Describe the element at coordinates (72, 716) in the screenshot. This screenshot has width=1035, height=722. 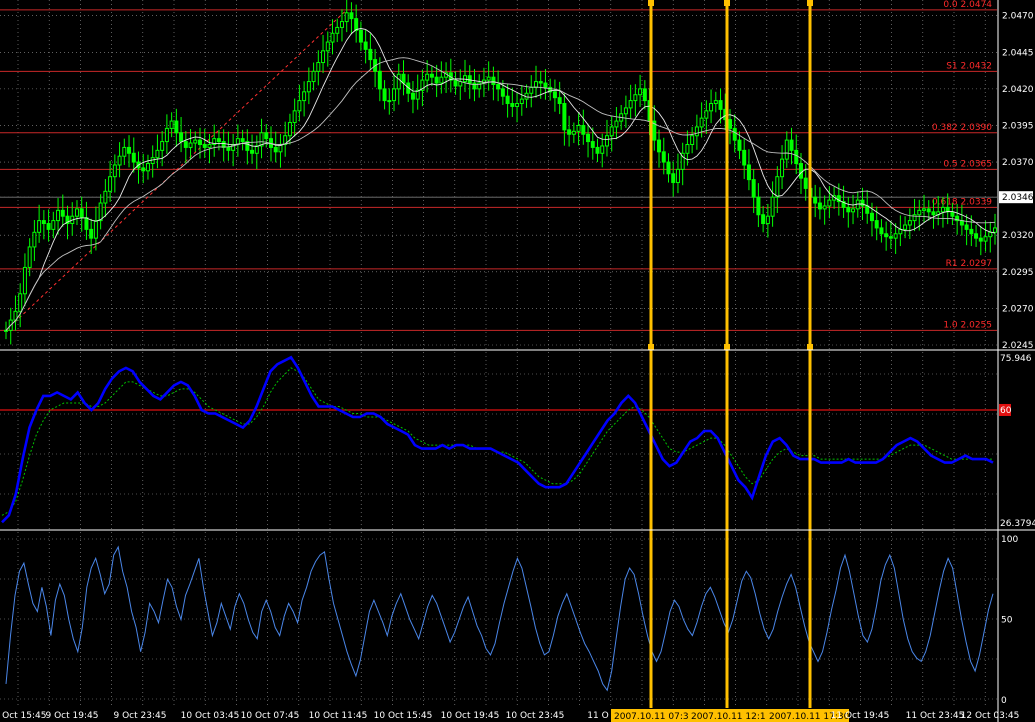
I see `time-axis-label: 9 Oct 19:45` at that location.